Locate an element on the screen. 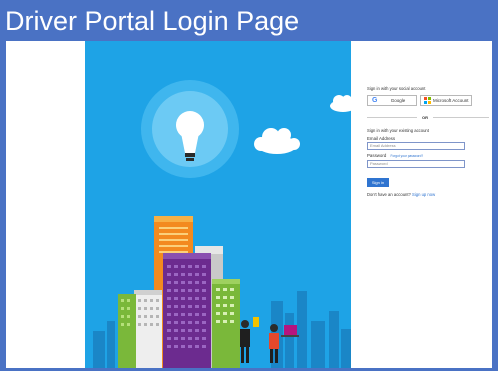 Image resolution: width=498 pixels, height=371 pixels. google-button: G Google is located at coordinates (392, 100).